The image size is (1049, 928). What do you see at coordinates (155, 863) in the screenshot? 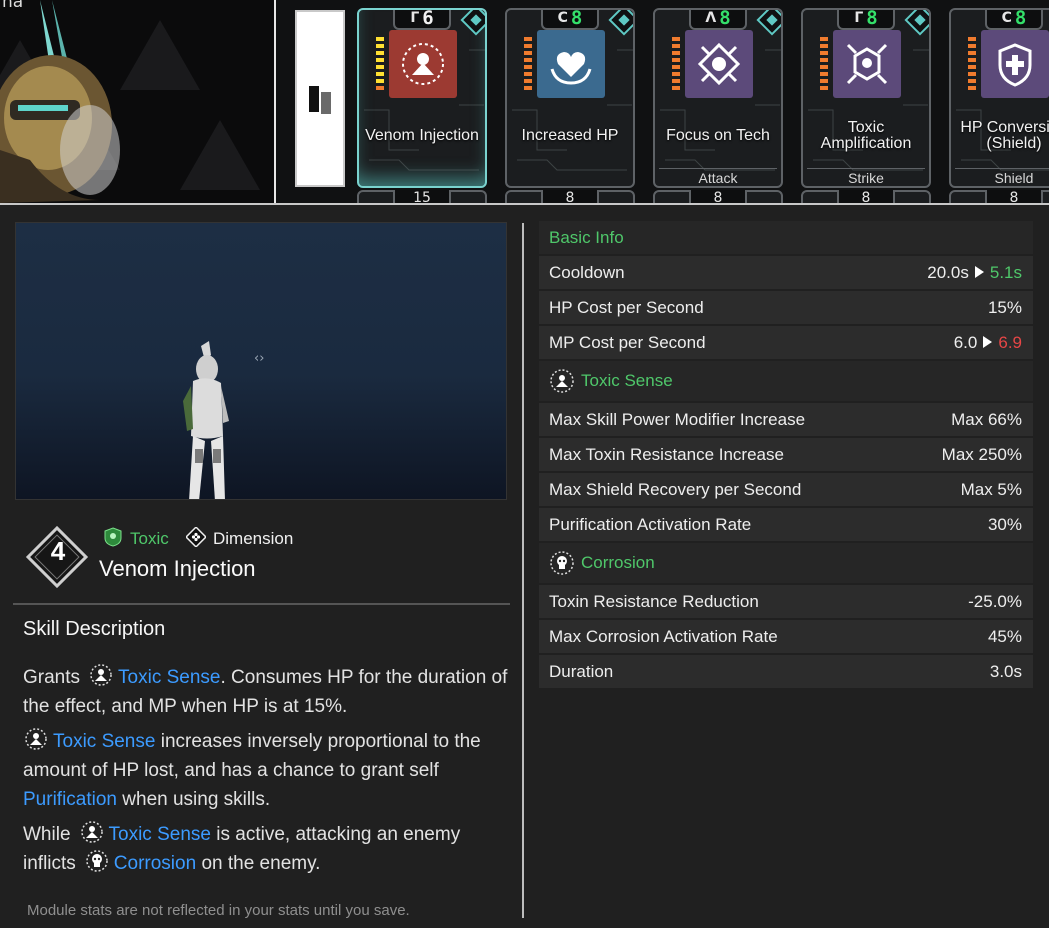
I see `keyword-corrosion: Corrosion` at bounding box center [155, 863].